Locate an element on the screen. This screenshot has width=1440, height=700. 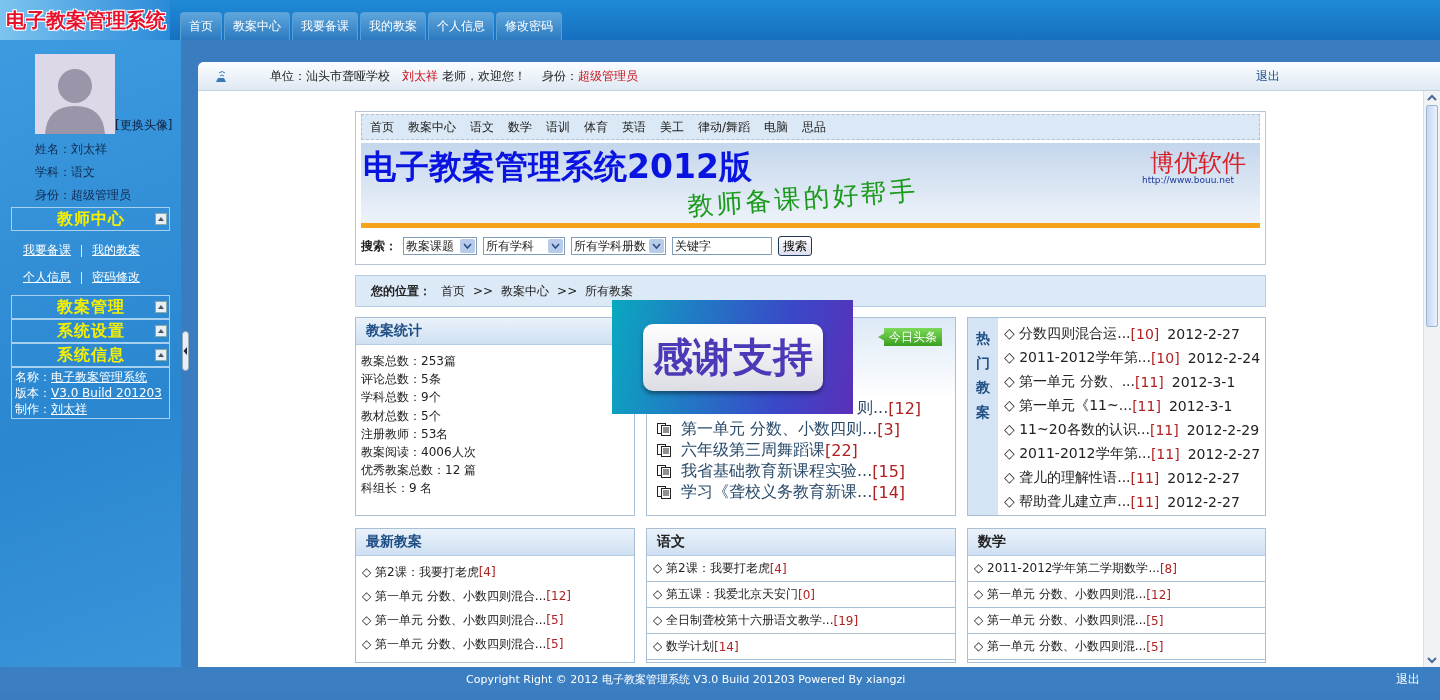
menu-link: 体育 is located at coordinates (596, 127).